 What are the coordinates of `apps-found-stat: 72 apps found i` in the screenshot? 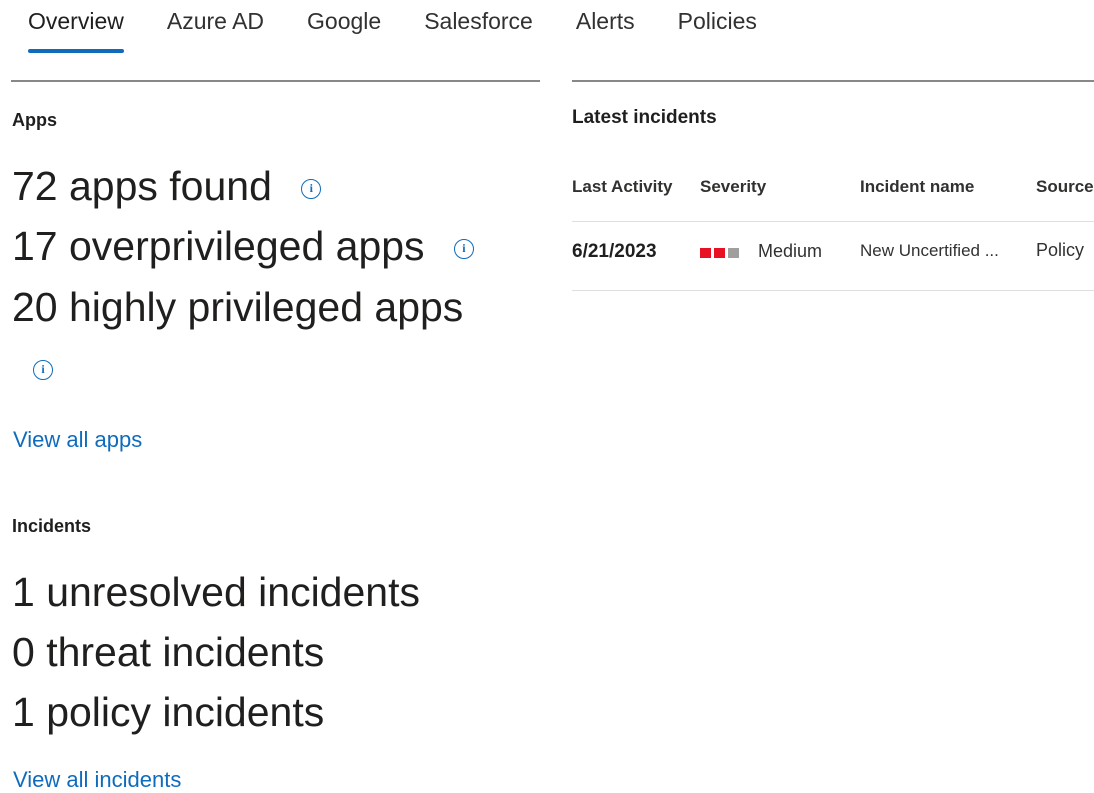 It's located at (167, 186).